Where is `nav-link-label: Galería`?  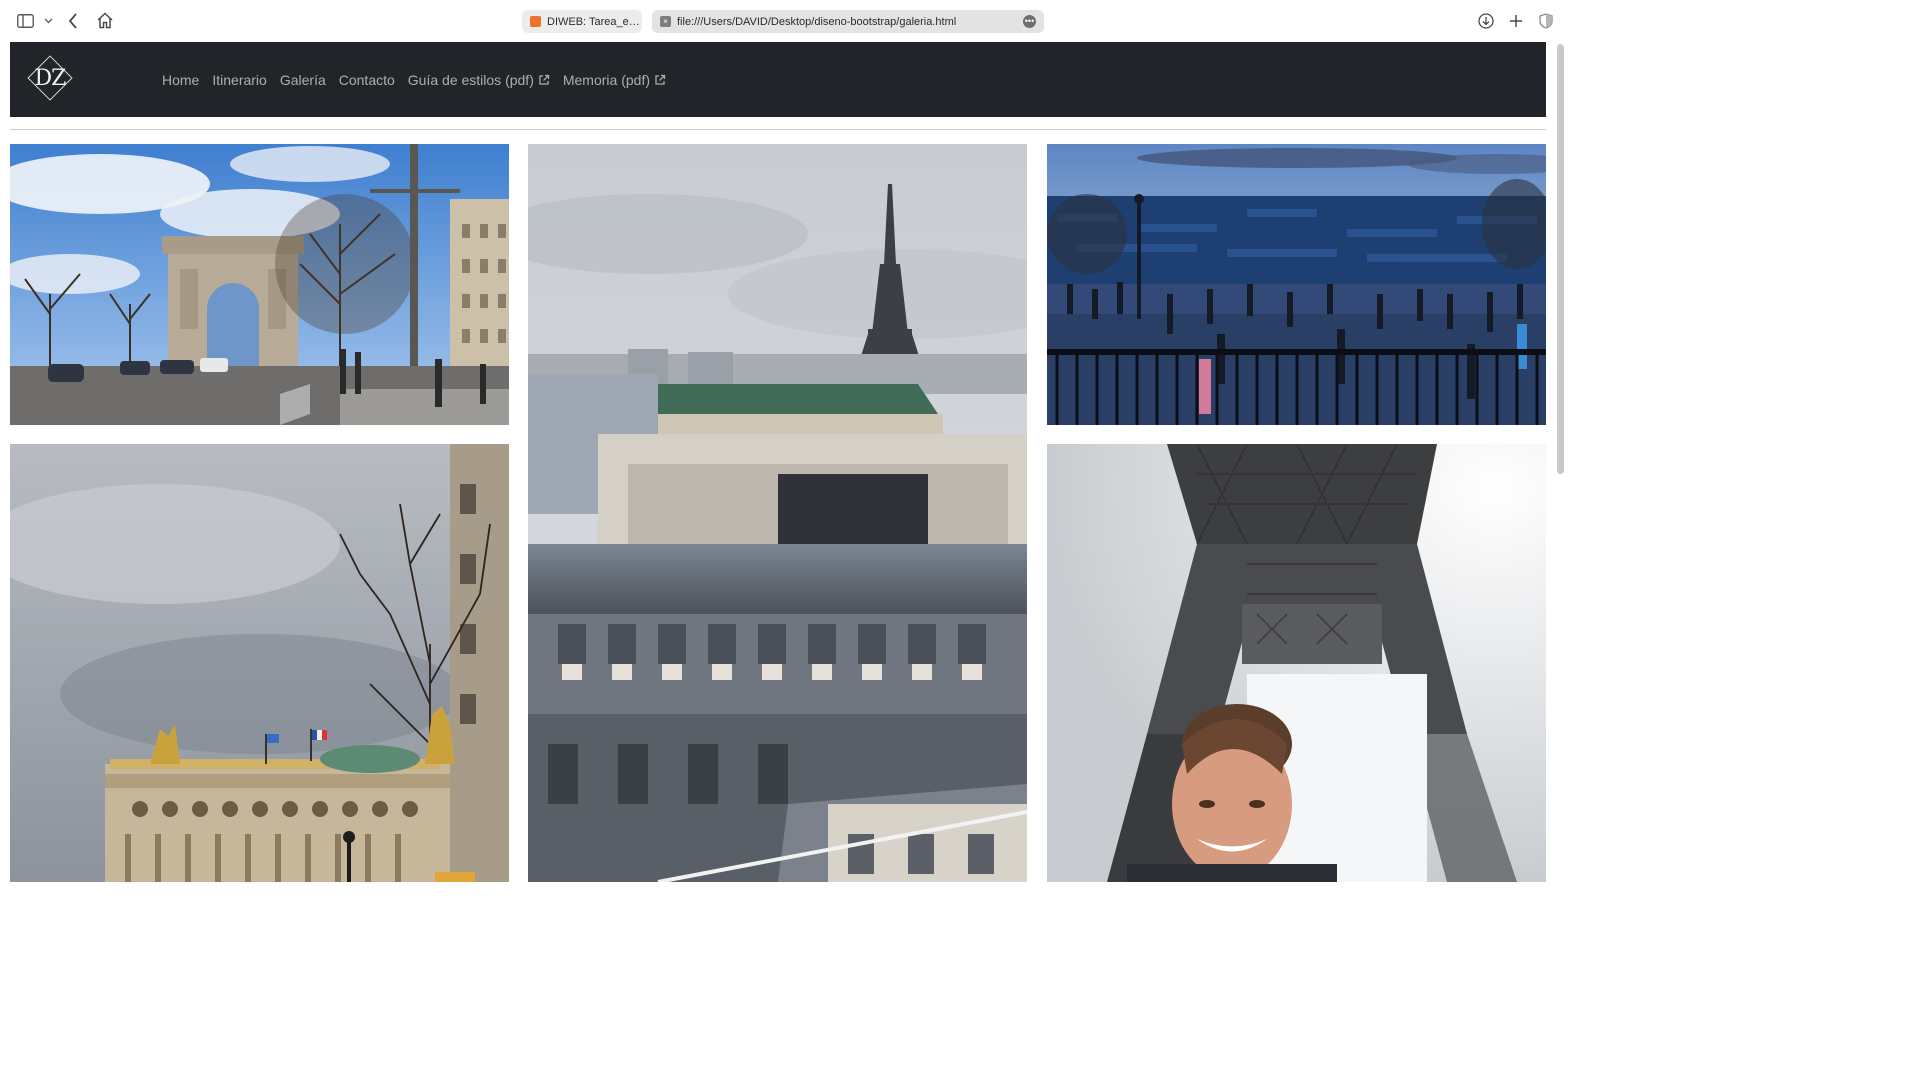
nav-link-label: Galería is located at coordinates (302, 79).